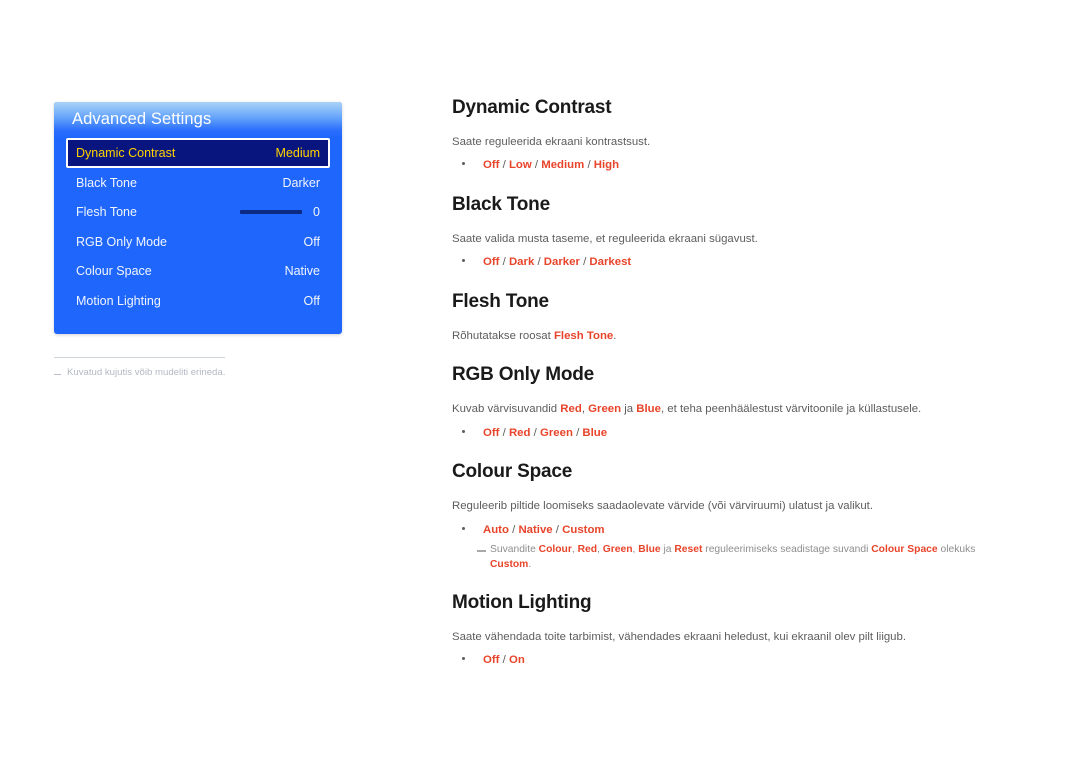 Image resolution: width=1080 pixels, height=763 pixels. Describe the element at coordinates (551, 141) in the screenshot. I see `section-description: Saate reguleerida ekraani kontrastsust.` at that location.